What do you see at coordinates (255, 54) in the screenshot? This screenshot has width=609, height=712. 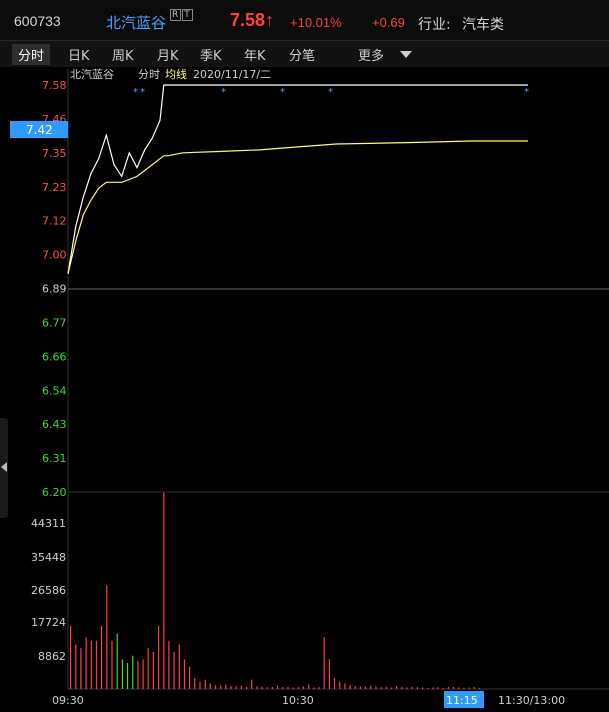 I see `tab-yearly-k: 年K` at bounding box center [255, 54].